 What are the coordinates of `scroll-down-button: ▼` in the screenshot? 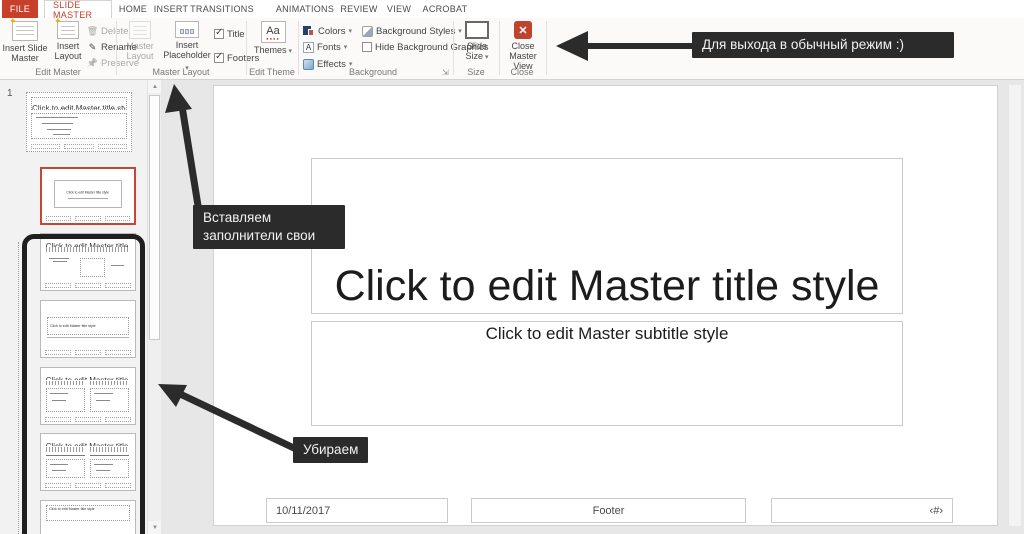 It's located at (154, 527).